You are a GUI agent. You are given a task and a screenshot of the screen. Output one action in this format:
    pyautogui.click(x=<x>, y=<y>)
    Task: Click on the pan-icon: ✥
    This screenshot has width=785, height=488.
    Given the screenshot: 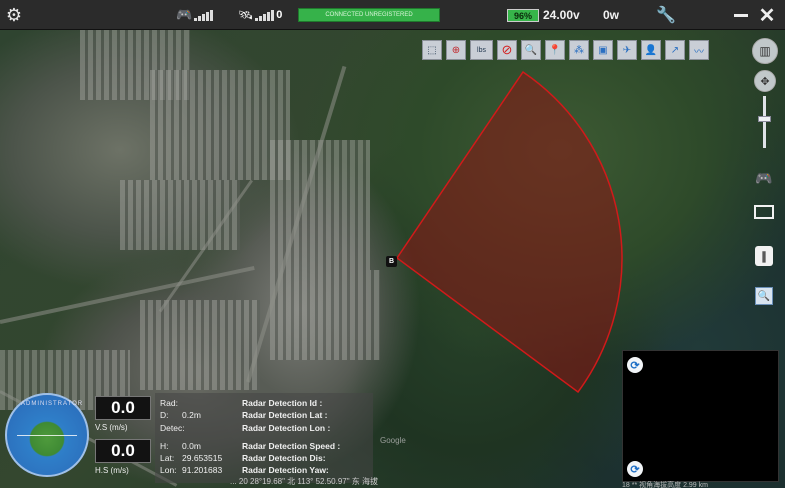 What is the action you would take?
    pyautogui.click(x=765, y=81)
    